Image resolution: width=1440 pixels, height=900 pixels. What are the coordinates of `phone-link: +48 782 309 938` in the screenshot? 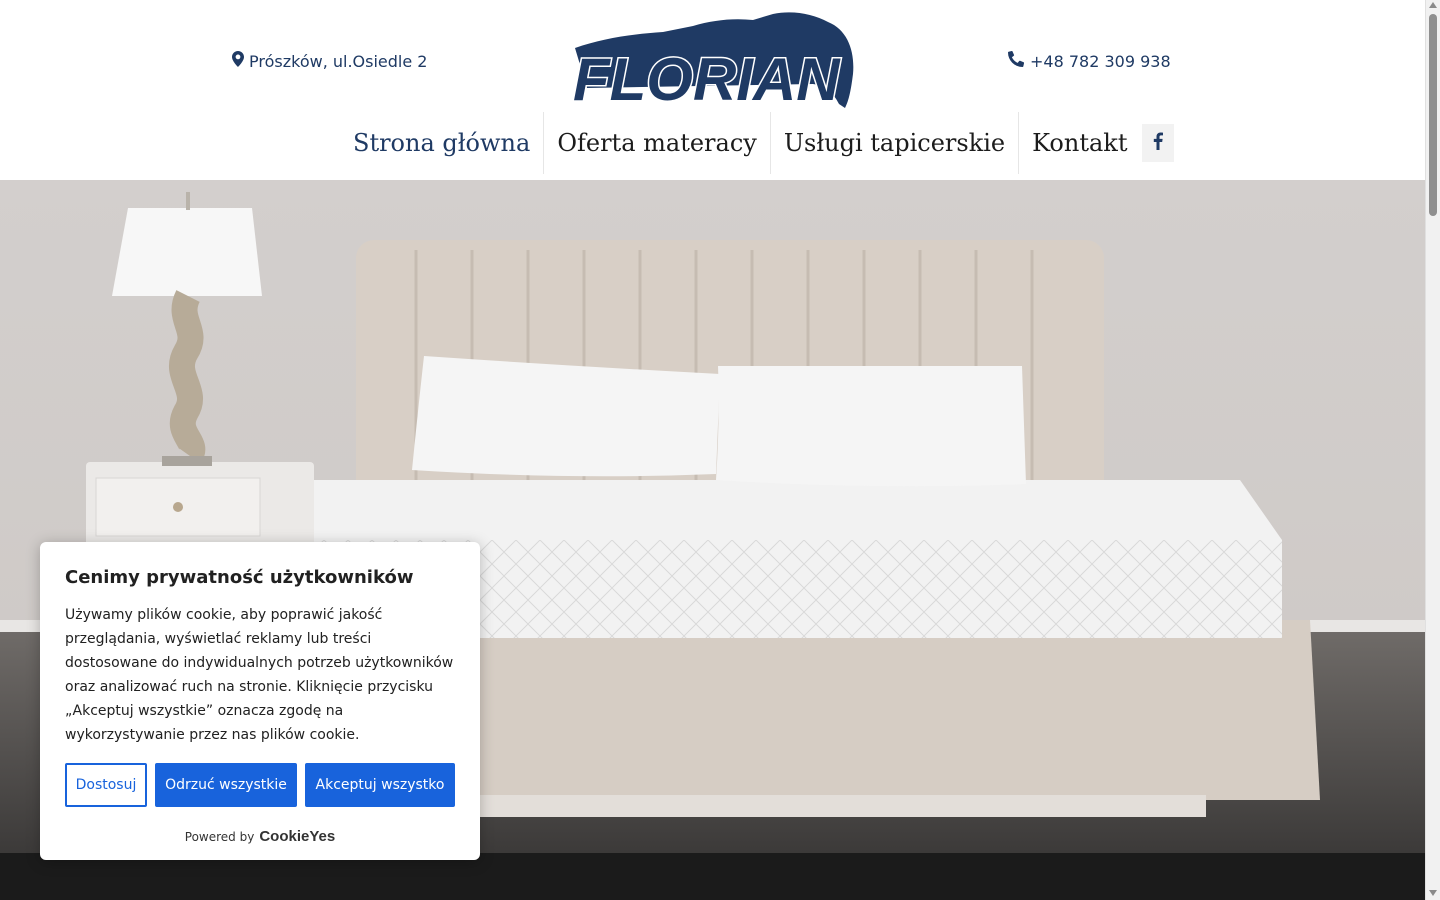 It's located at (1089, 61).